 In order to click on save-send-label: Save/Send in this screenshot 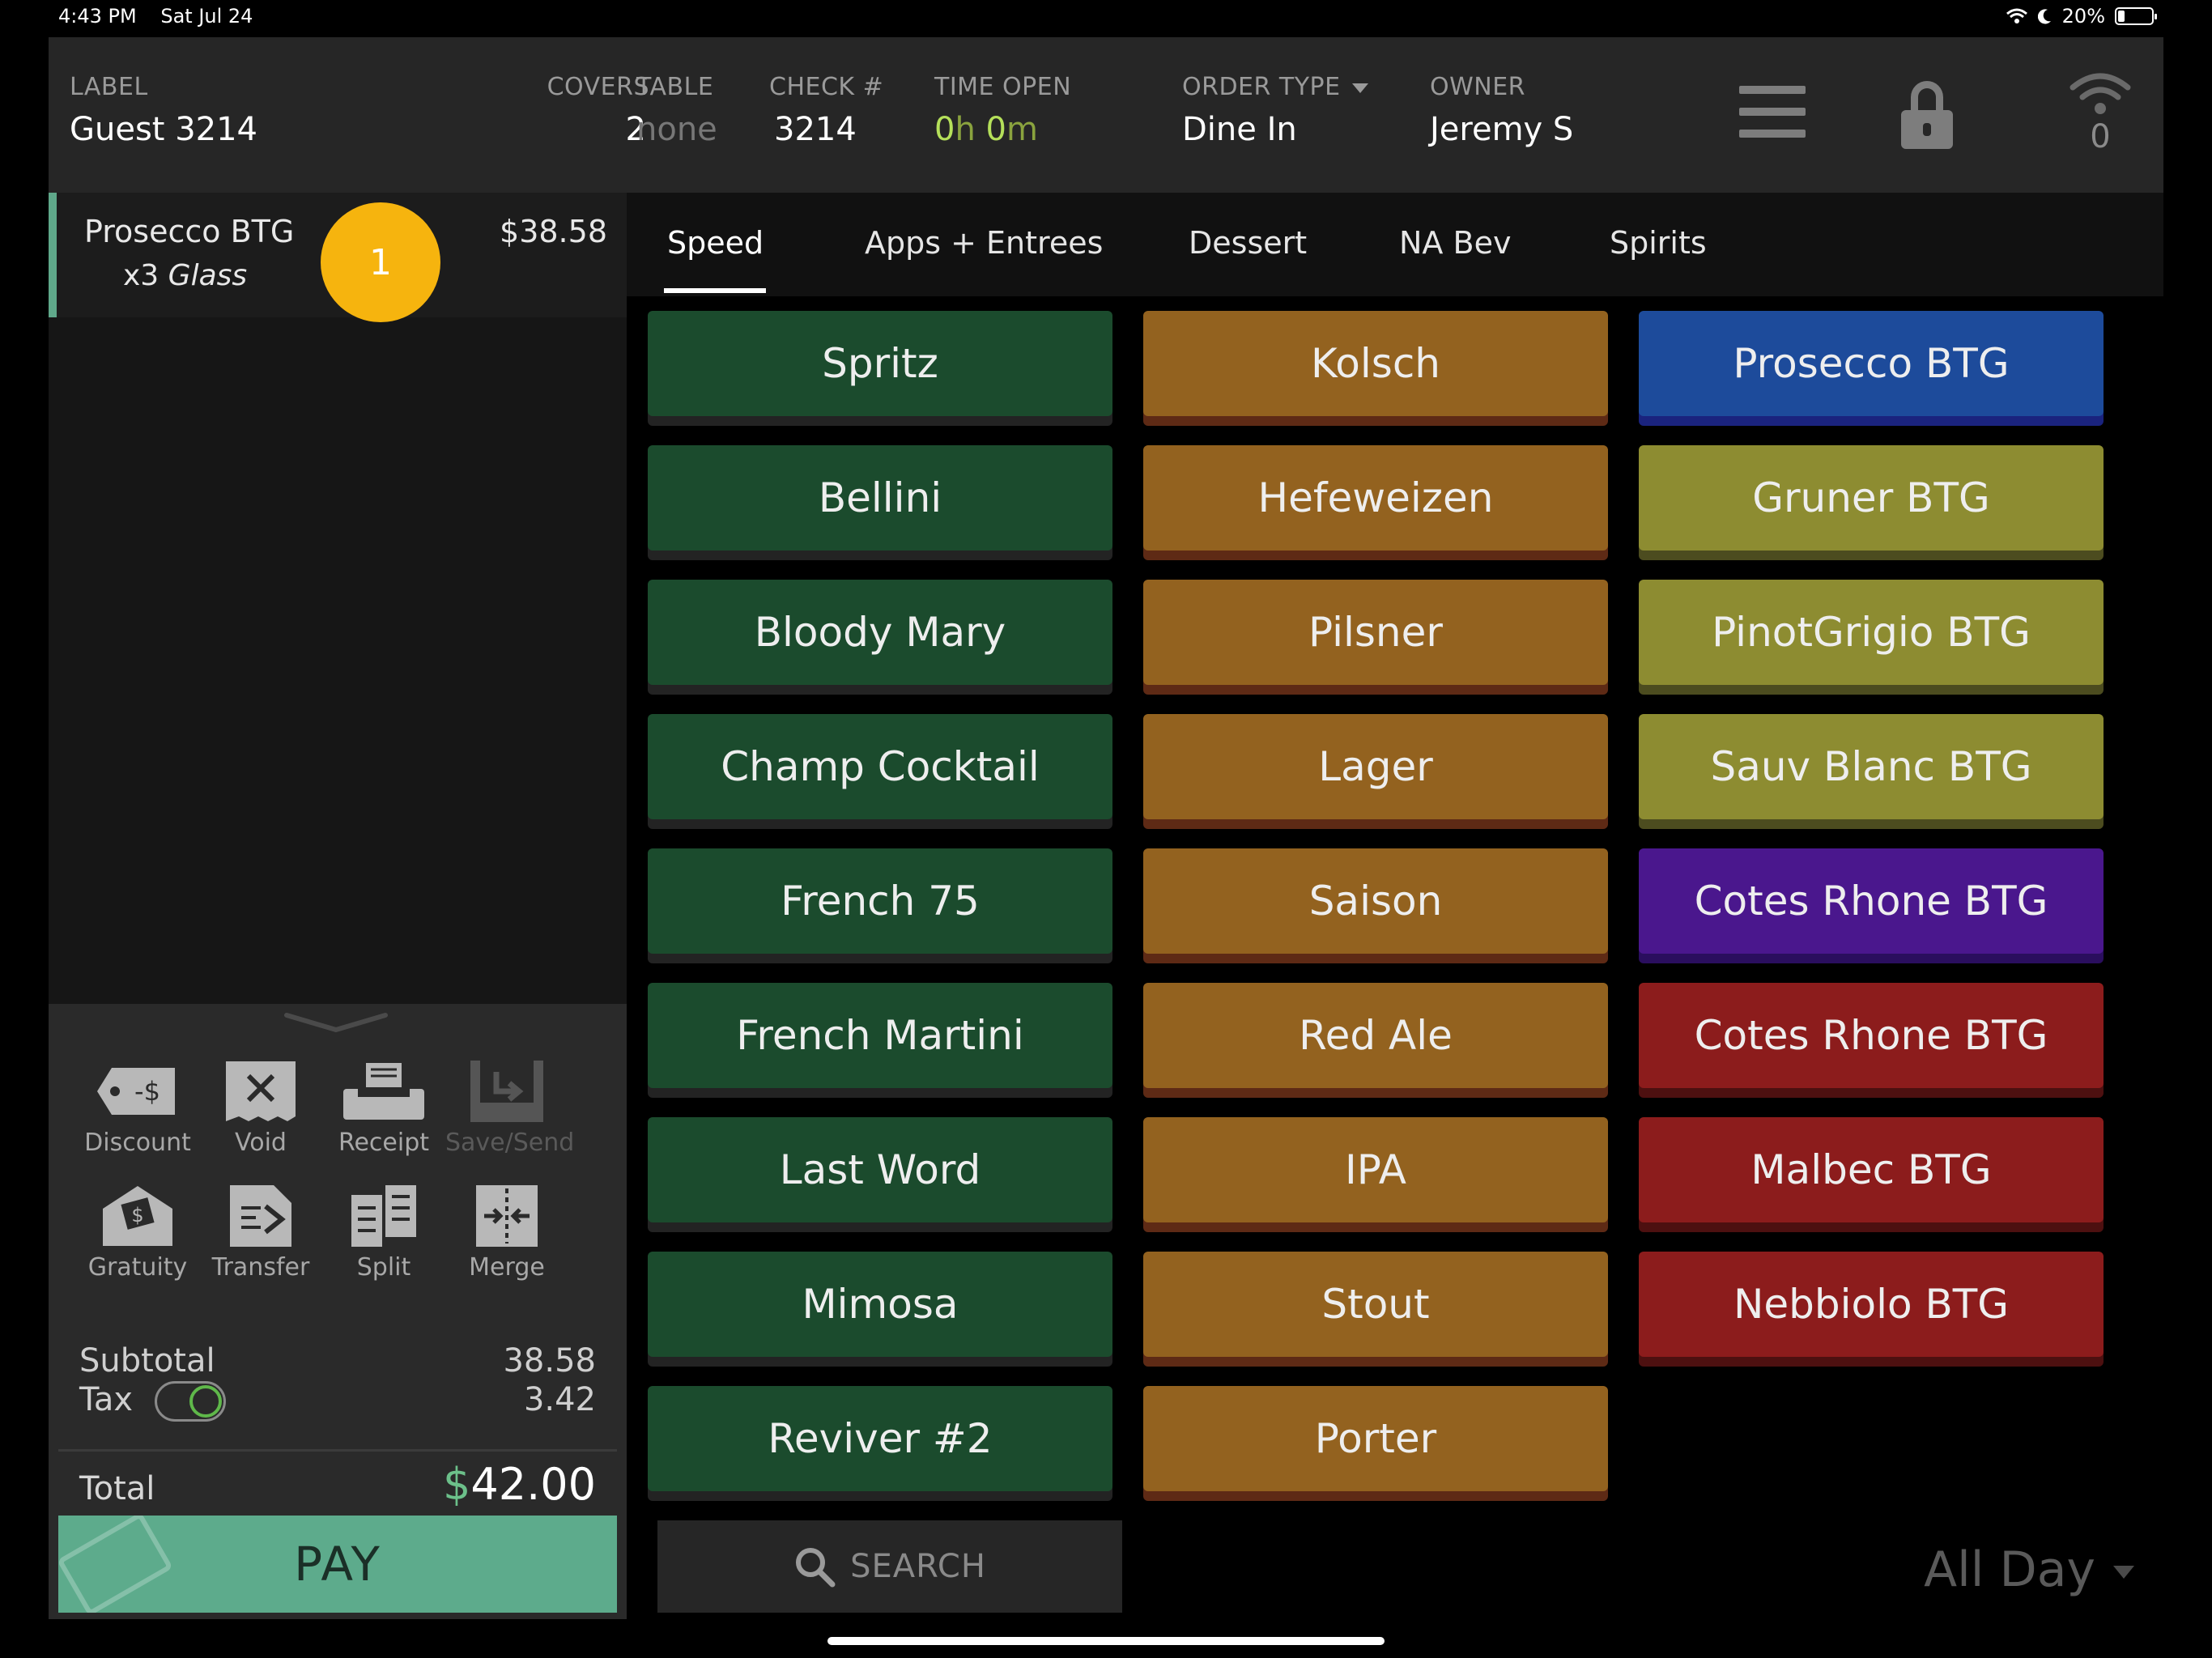, I will do `click(510, 1143)`.